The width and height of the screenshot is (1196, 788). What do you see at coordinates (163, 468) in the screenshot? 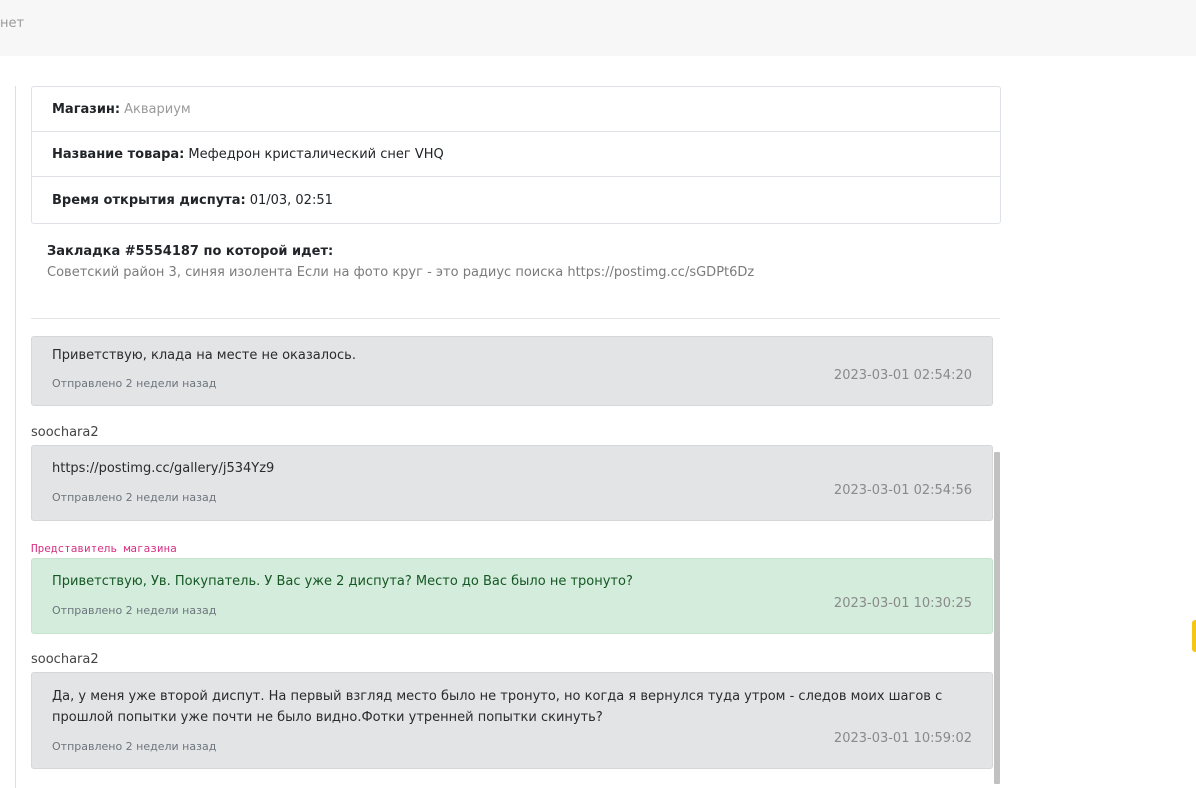
I see `message-text: https://postimg.cc/gallery/j534Yz9` at bounding box center [163, 468].